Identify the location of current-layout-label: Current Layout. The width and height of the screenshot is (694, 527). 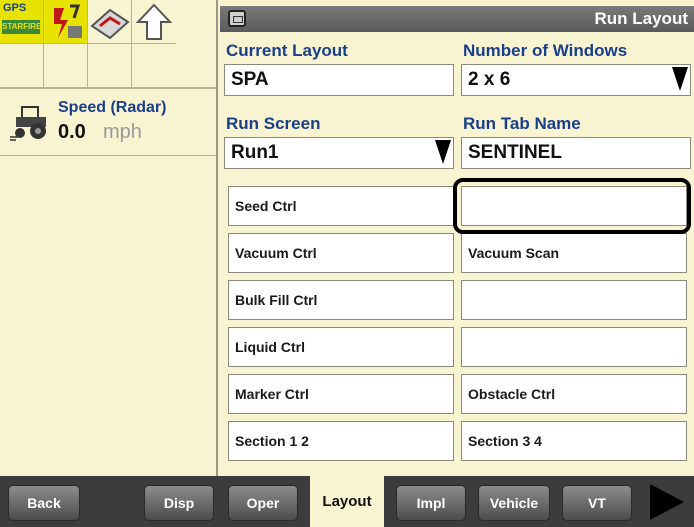
(287, 50).